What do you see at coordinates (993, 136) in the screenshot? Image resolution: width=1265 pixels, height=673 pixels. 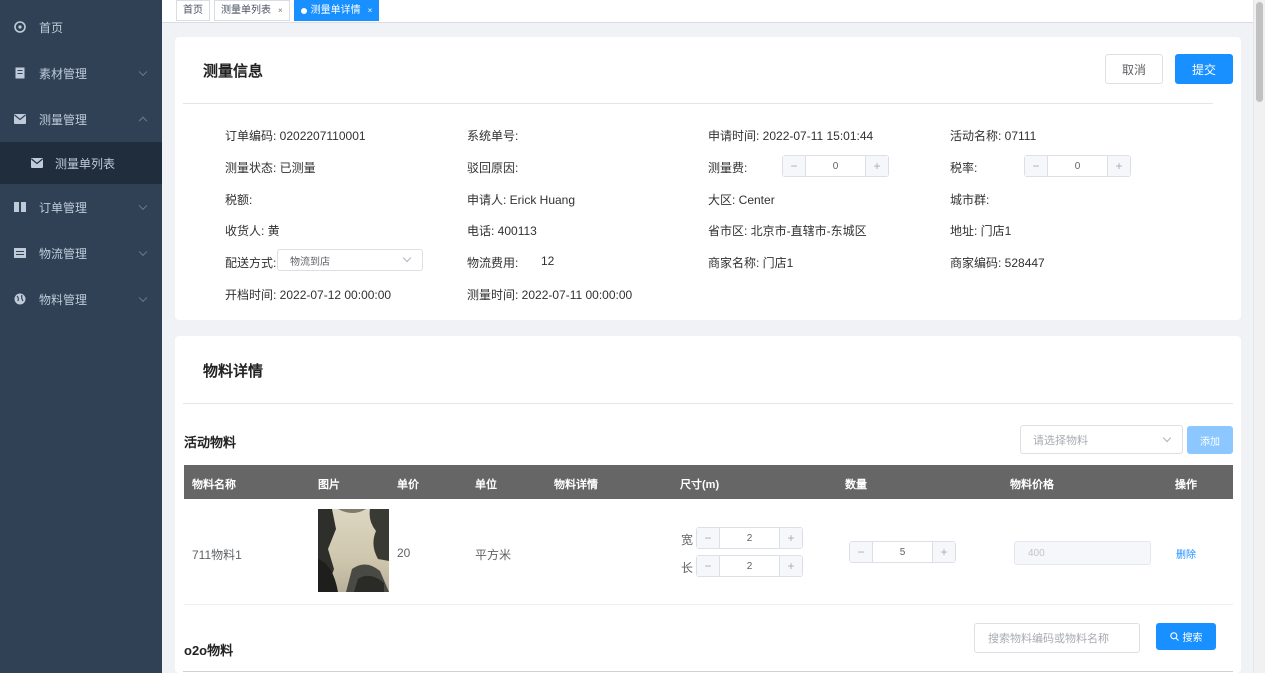 I see `activity-name: 活动名称: 07111` at bounding box center [993, 136].